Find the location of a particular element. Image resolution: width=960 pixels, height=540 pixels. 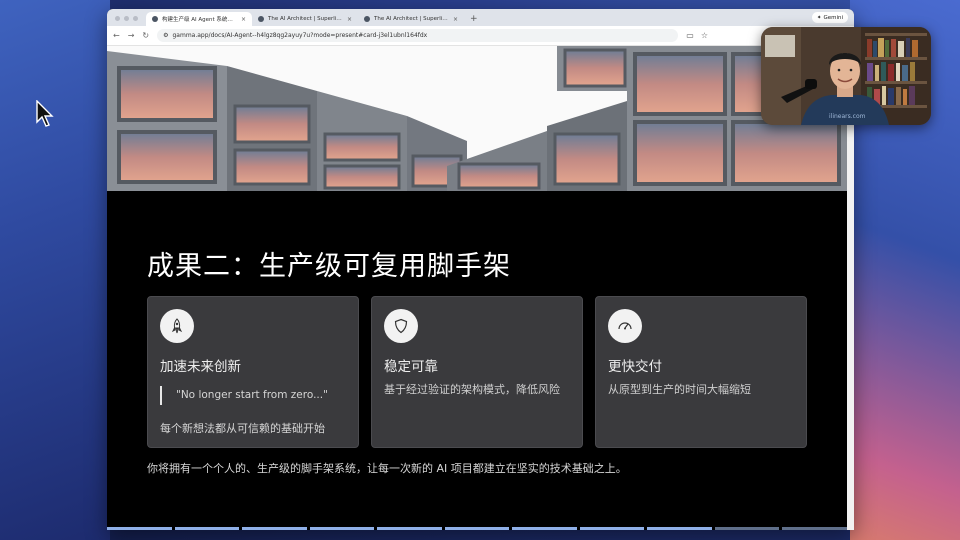

site-settings-icon: ⚙ is located at coordinates (165, 35).